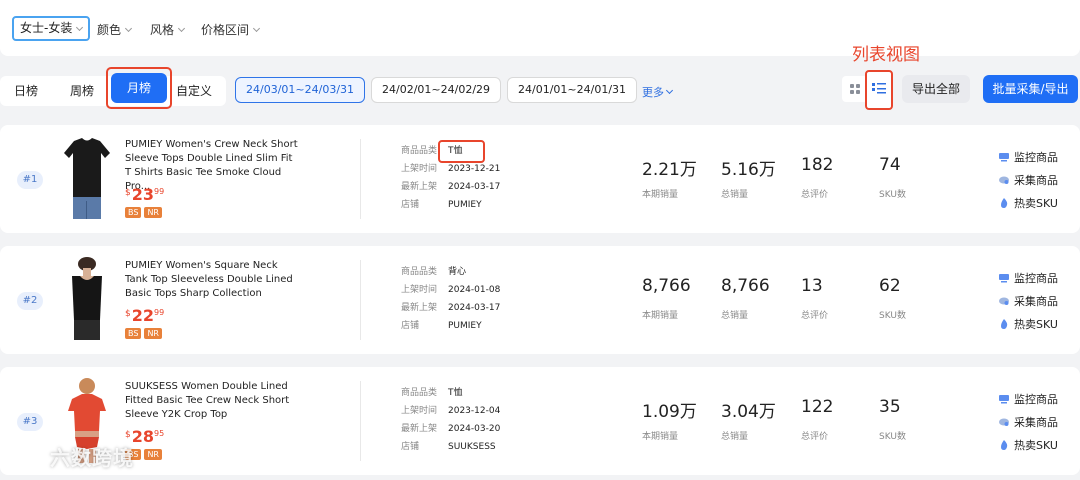 This screenshot has height=480, width=1080. What do you see at coordinates (1004, 445) in the screenshot?
I see `flame-icon` at bounding box center [1004, 445].